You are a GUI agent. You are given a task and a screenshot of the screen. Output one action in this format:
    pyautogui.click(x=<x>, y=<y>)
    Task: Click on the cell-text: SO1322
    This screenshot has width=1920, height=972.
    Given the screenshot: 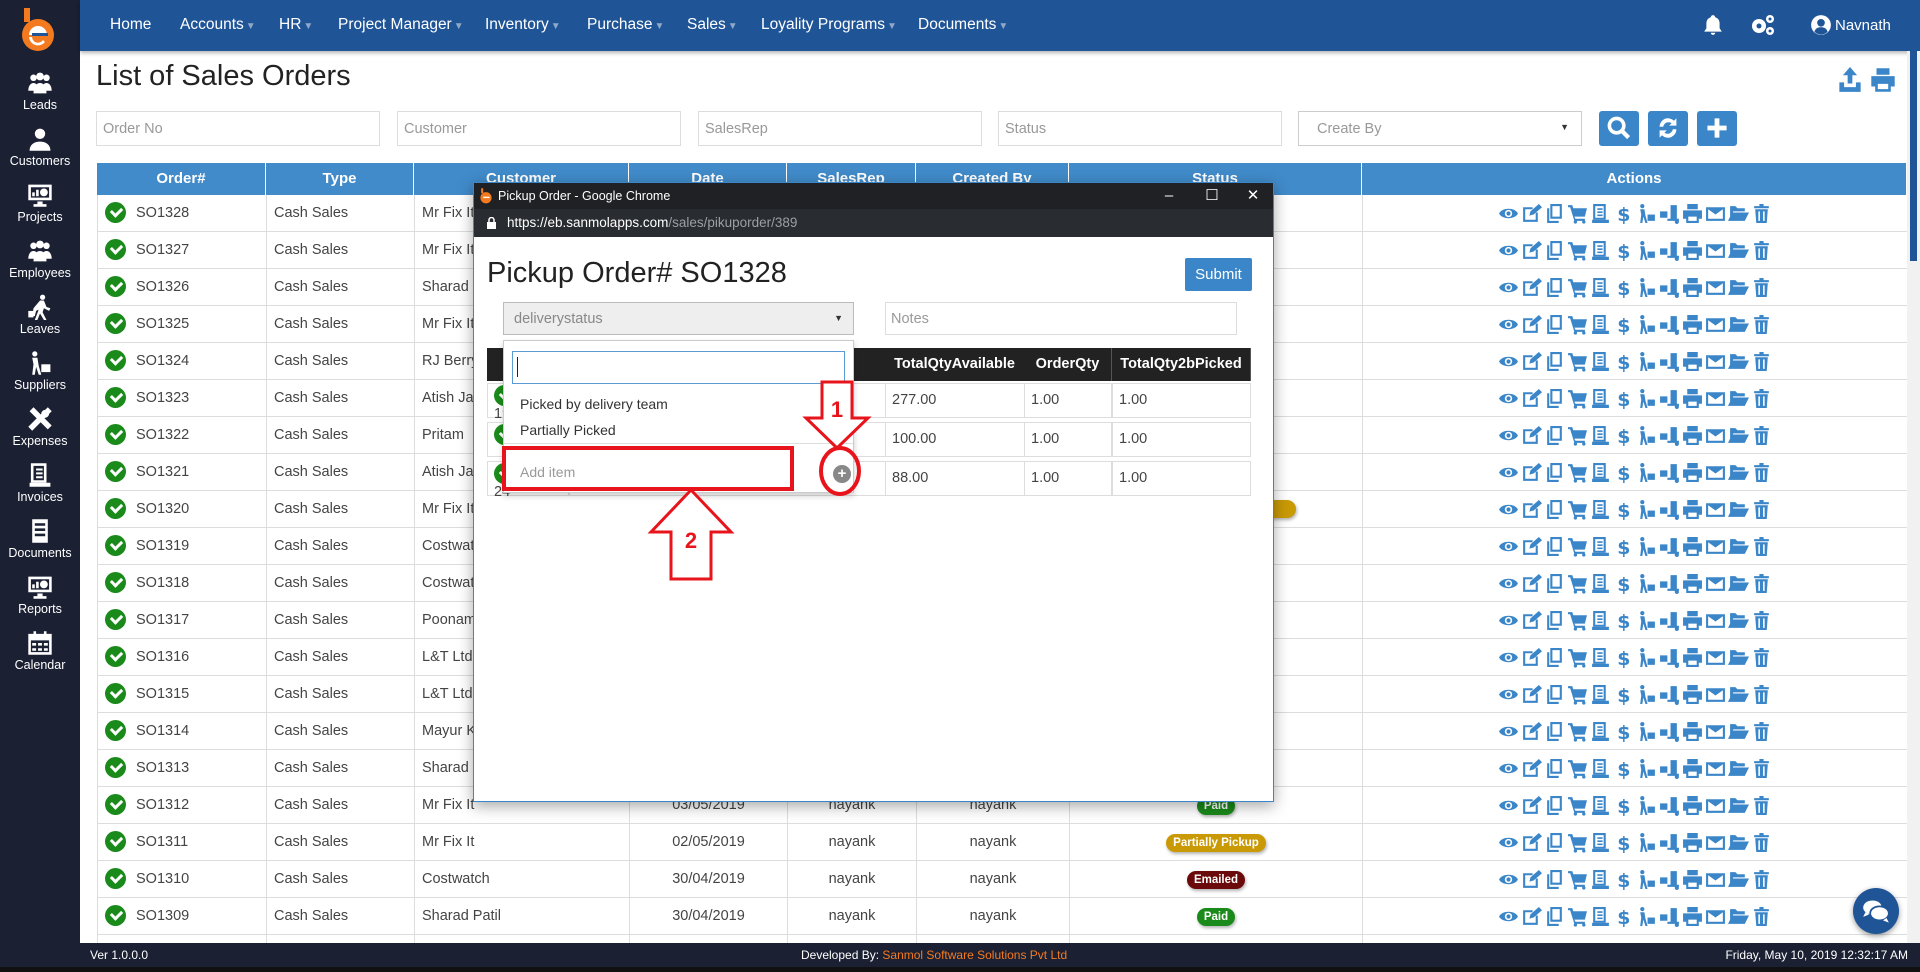 What is the action you would take?
    pyautogui.click(x=162, y=435)
    